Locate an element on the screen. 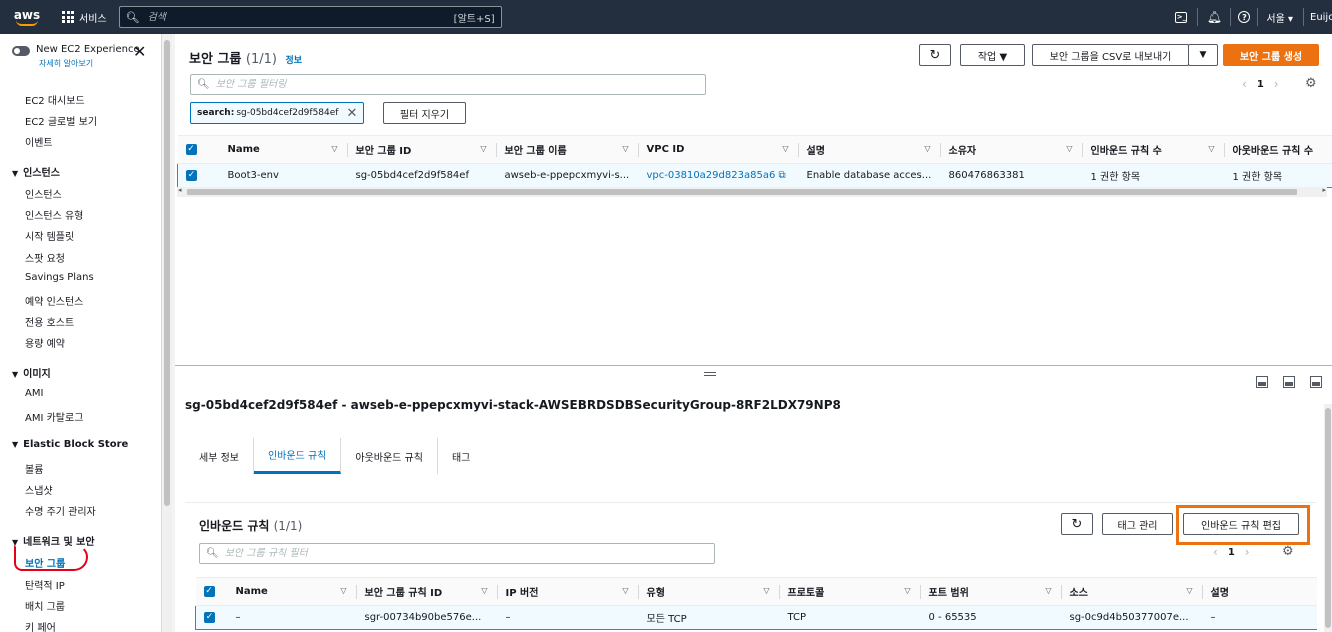 The width and height of the screenshot is (1332, 632). user-menu: Euijo is located at coordinates (1321, 17).